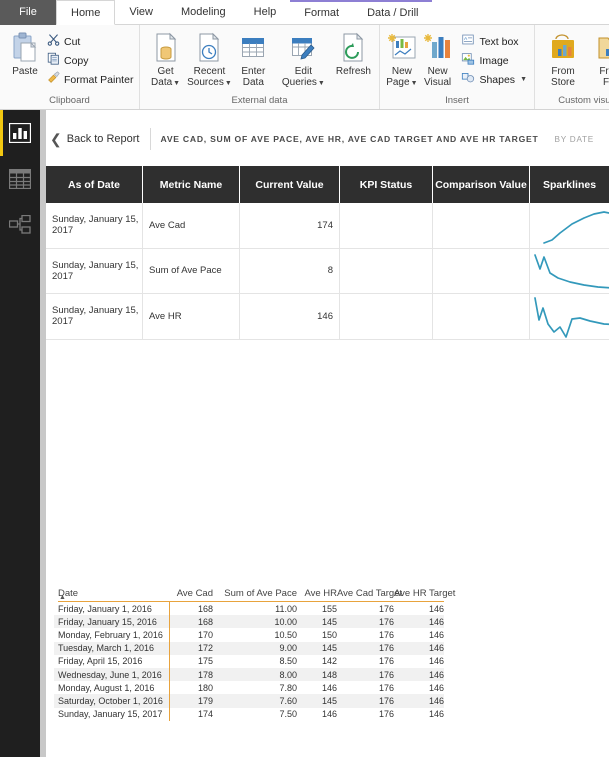 Image resolution: width=609 pixels, height=757 pixels. What do you see at coordinates (249, 688) in the screenshot?
I see `data-grid-row: Monday, August 1, 2016 180 7.80 146 176 146` at bounding box center [249, 688].